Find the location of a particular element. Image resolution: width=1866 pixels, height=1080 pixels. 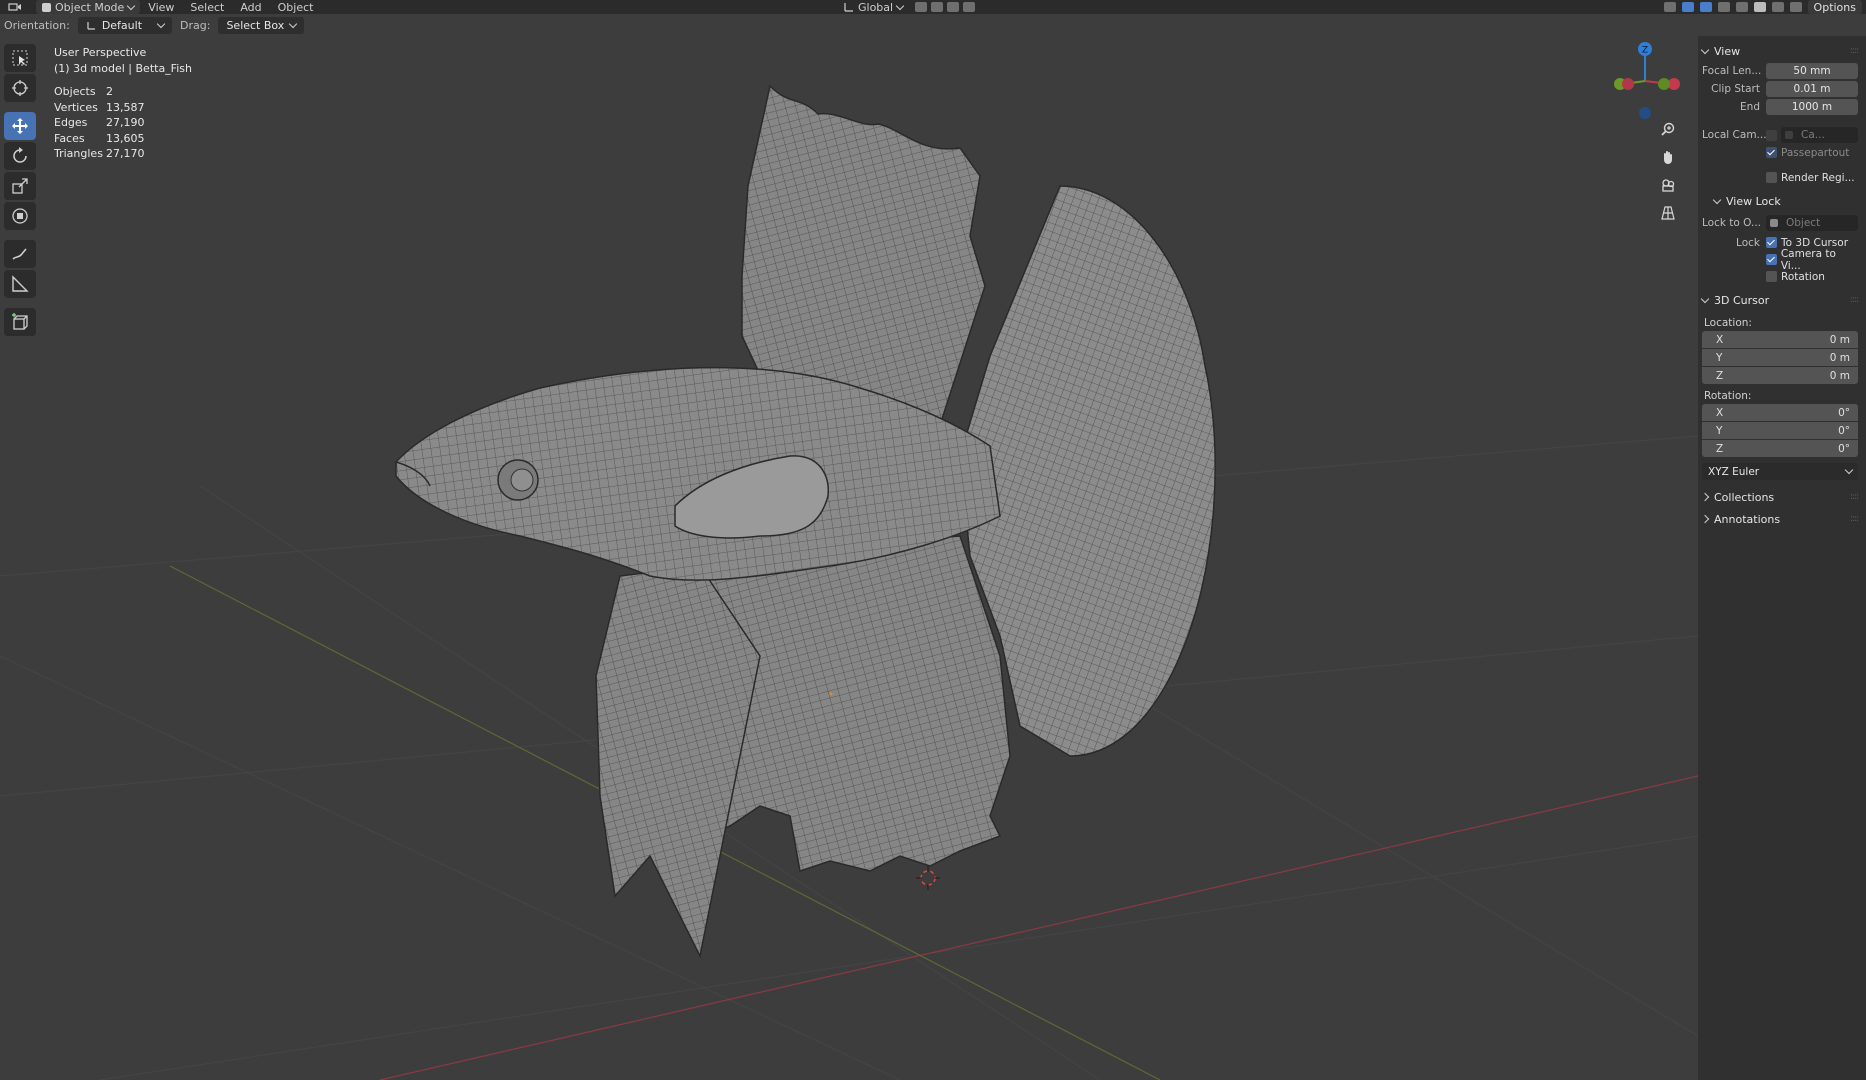

lock-rotation-label: Rotation is located at coordinates (1803, 276).